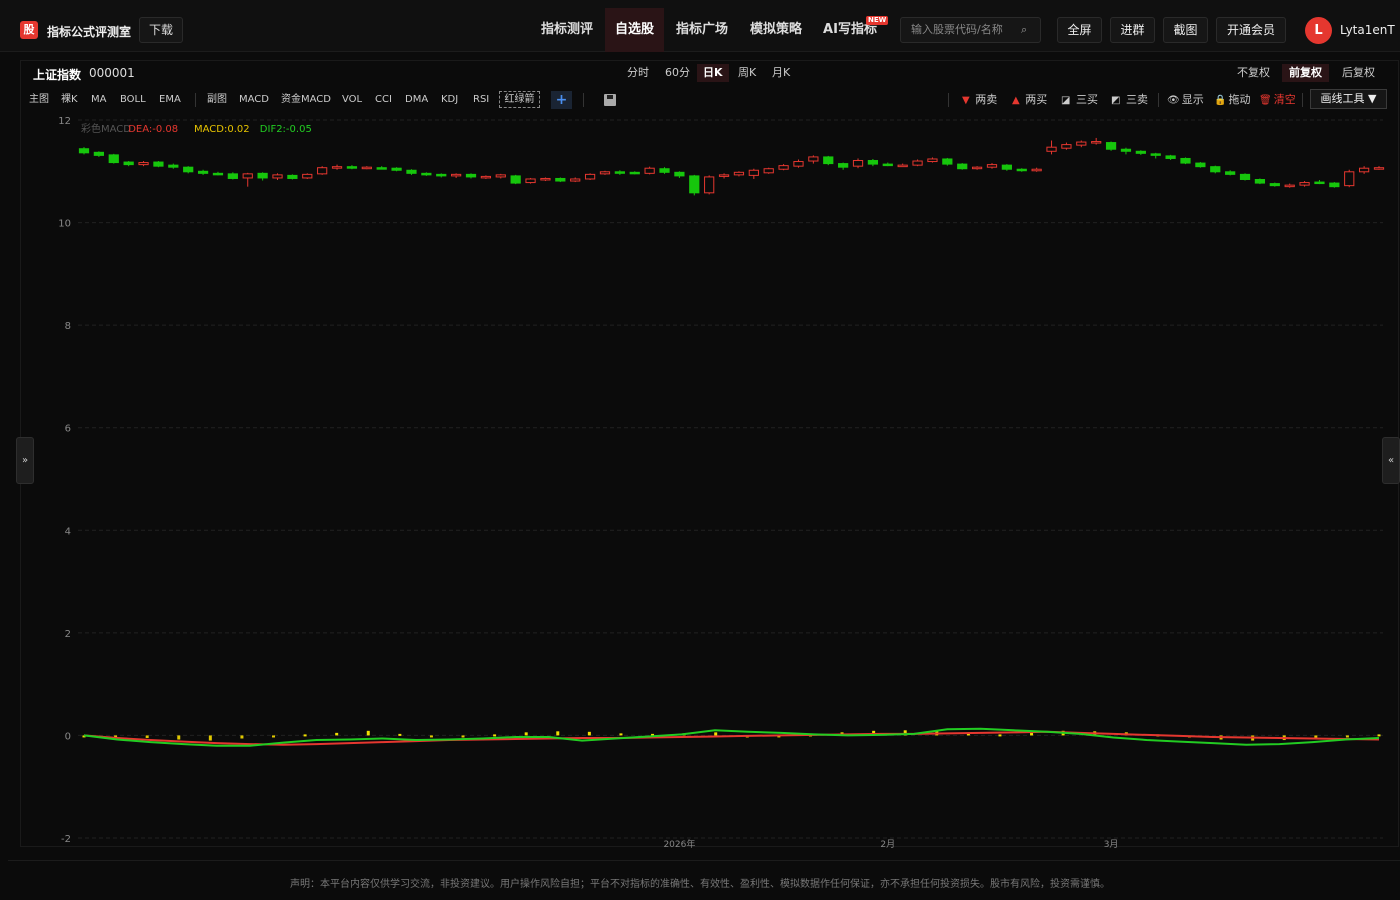  I want to click on legend-item: MACD:0.02, so click(222, 129).